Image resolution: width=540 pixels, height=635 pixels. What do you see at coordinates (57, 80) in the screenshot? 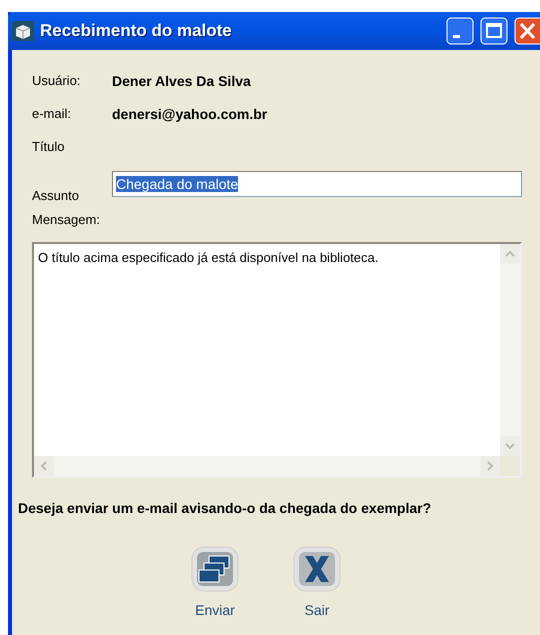
I see `field-label: Usuário:` at bounding box center [57, 80].